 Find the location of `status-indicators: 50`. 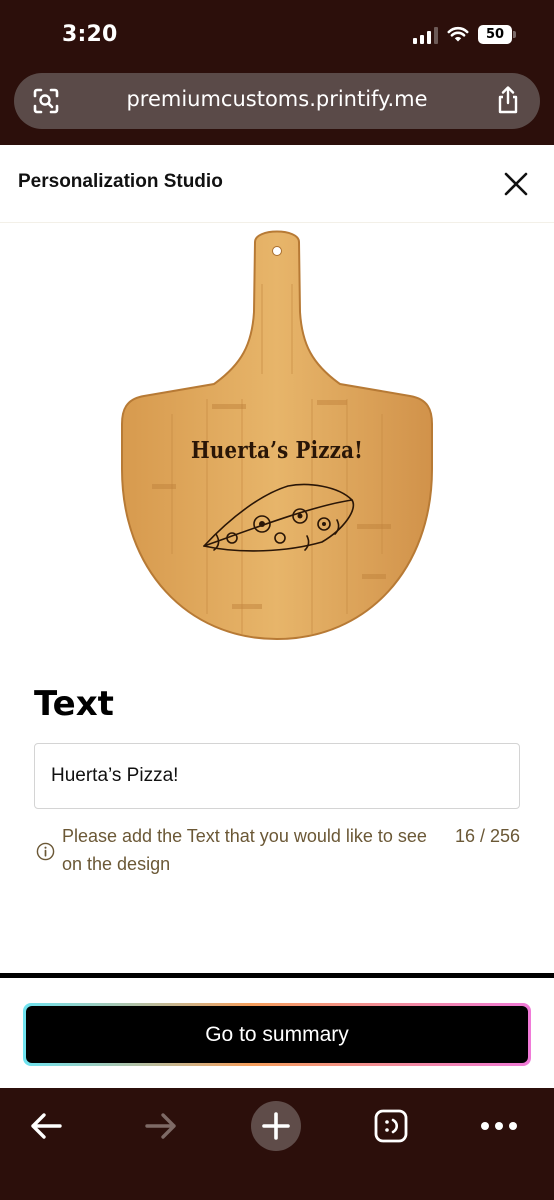

status-indicators: 50 is located at coordinates (464, 34).